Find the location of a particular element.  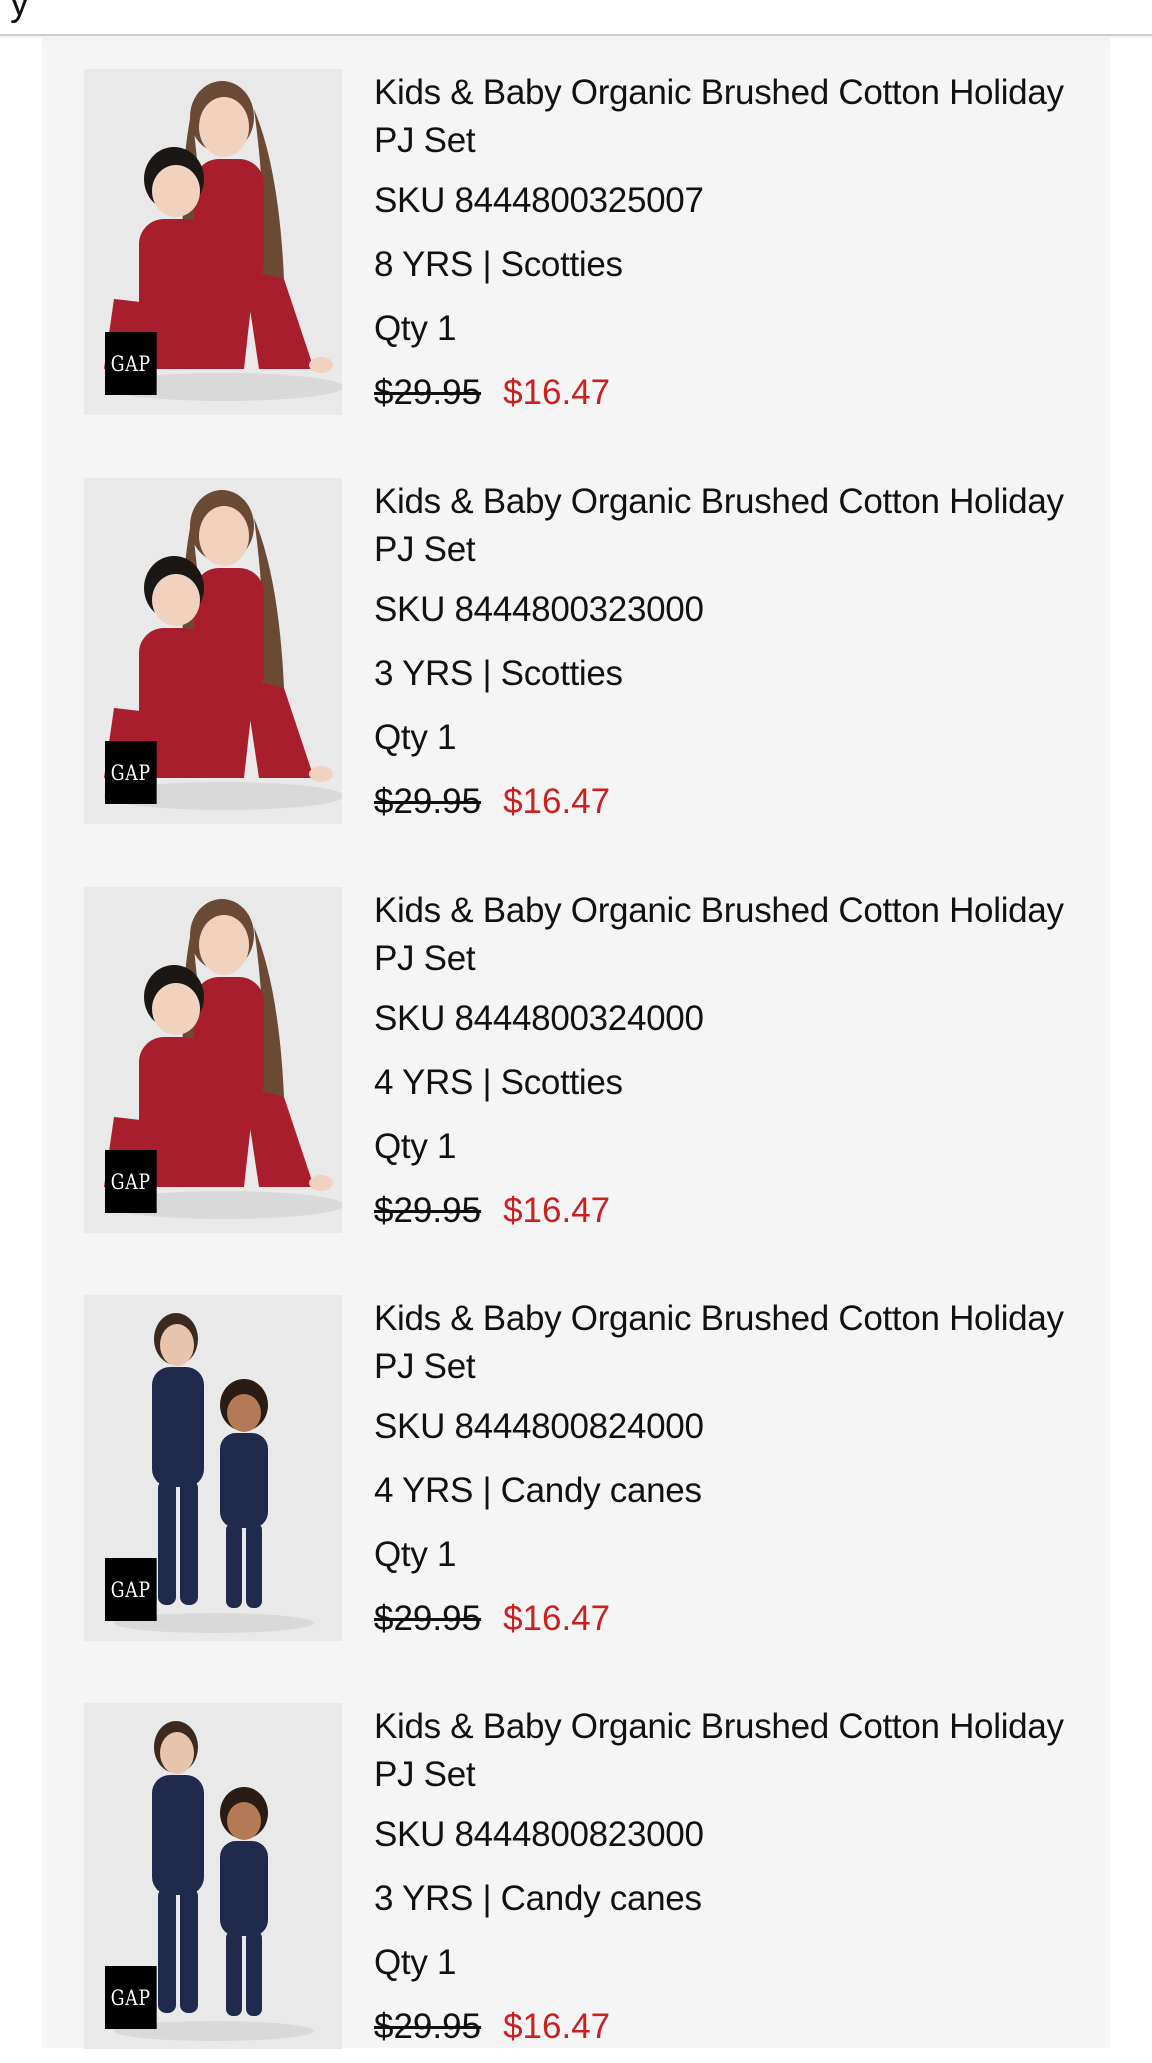

item-sku: SKU 8444800824000 is located at coordinates (539, 1426).